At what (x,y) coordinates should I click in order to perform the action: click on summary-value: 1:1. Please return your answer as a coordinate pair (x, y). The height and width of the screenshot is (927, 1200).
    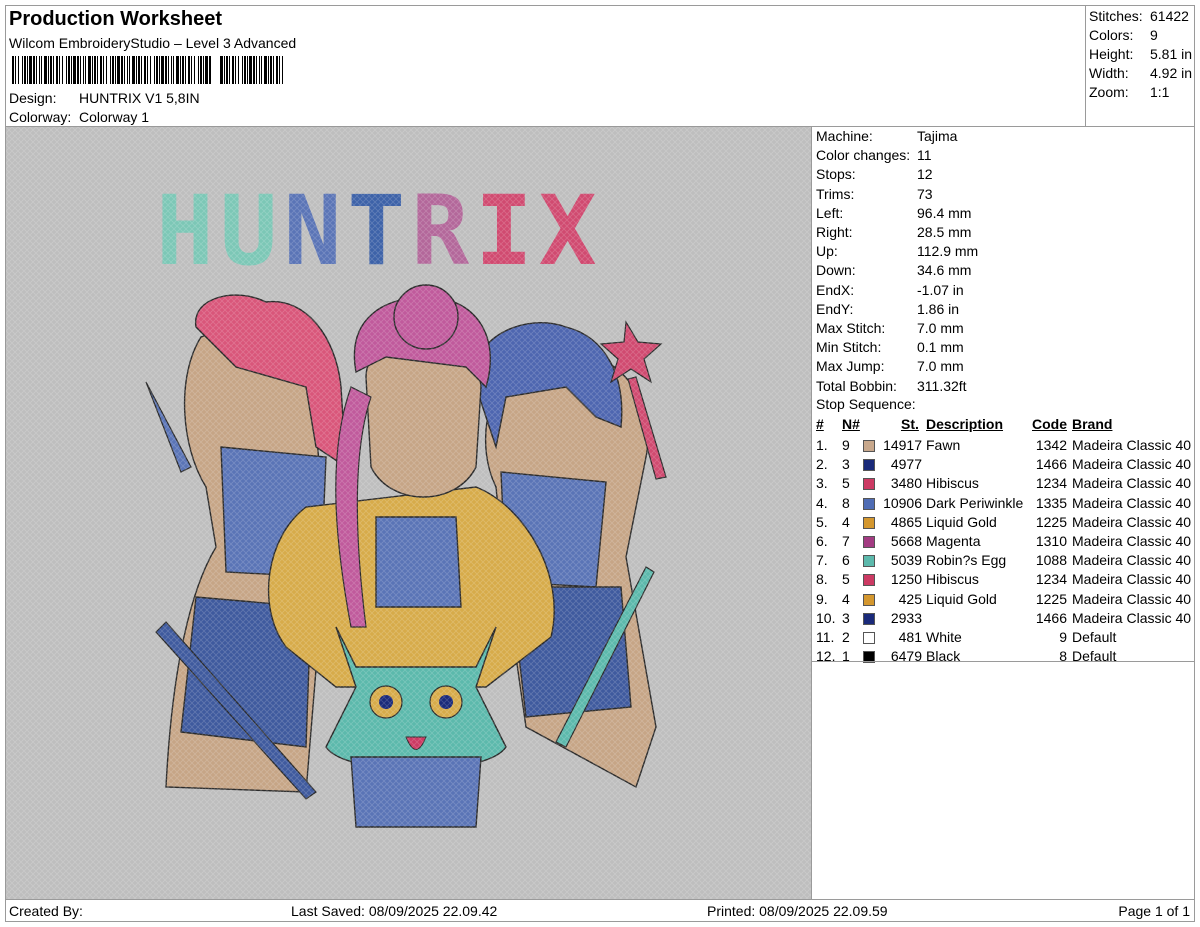
    Looking at the image, I should click on (1160, 92).